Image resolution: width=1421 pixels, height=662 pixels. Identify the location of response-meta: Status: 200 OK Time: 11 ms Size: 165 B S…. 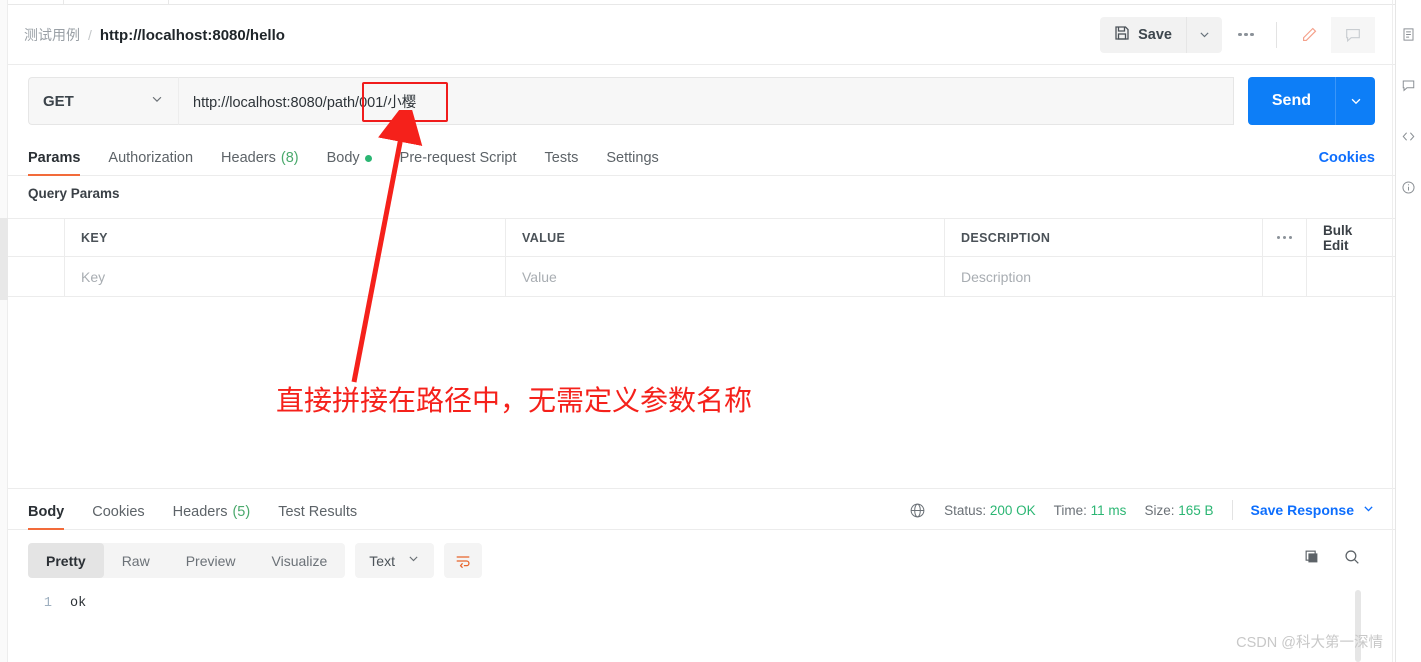
(1142, 514).